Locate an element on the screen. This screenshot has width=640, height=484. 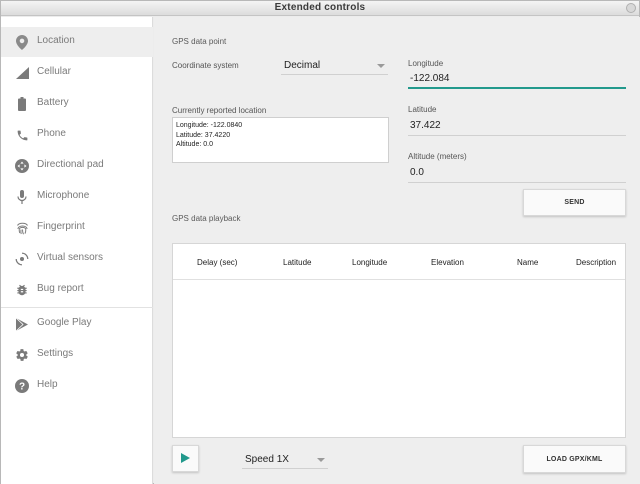
bug-icon is located at coordinates (22, 290).